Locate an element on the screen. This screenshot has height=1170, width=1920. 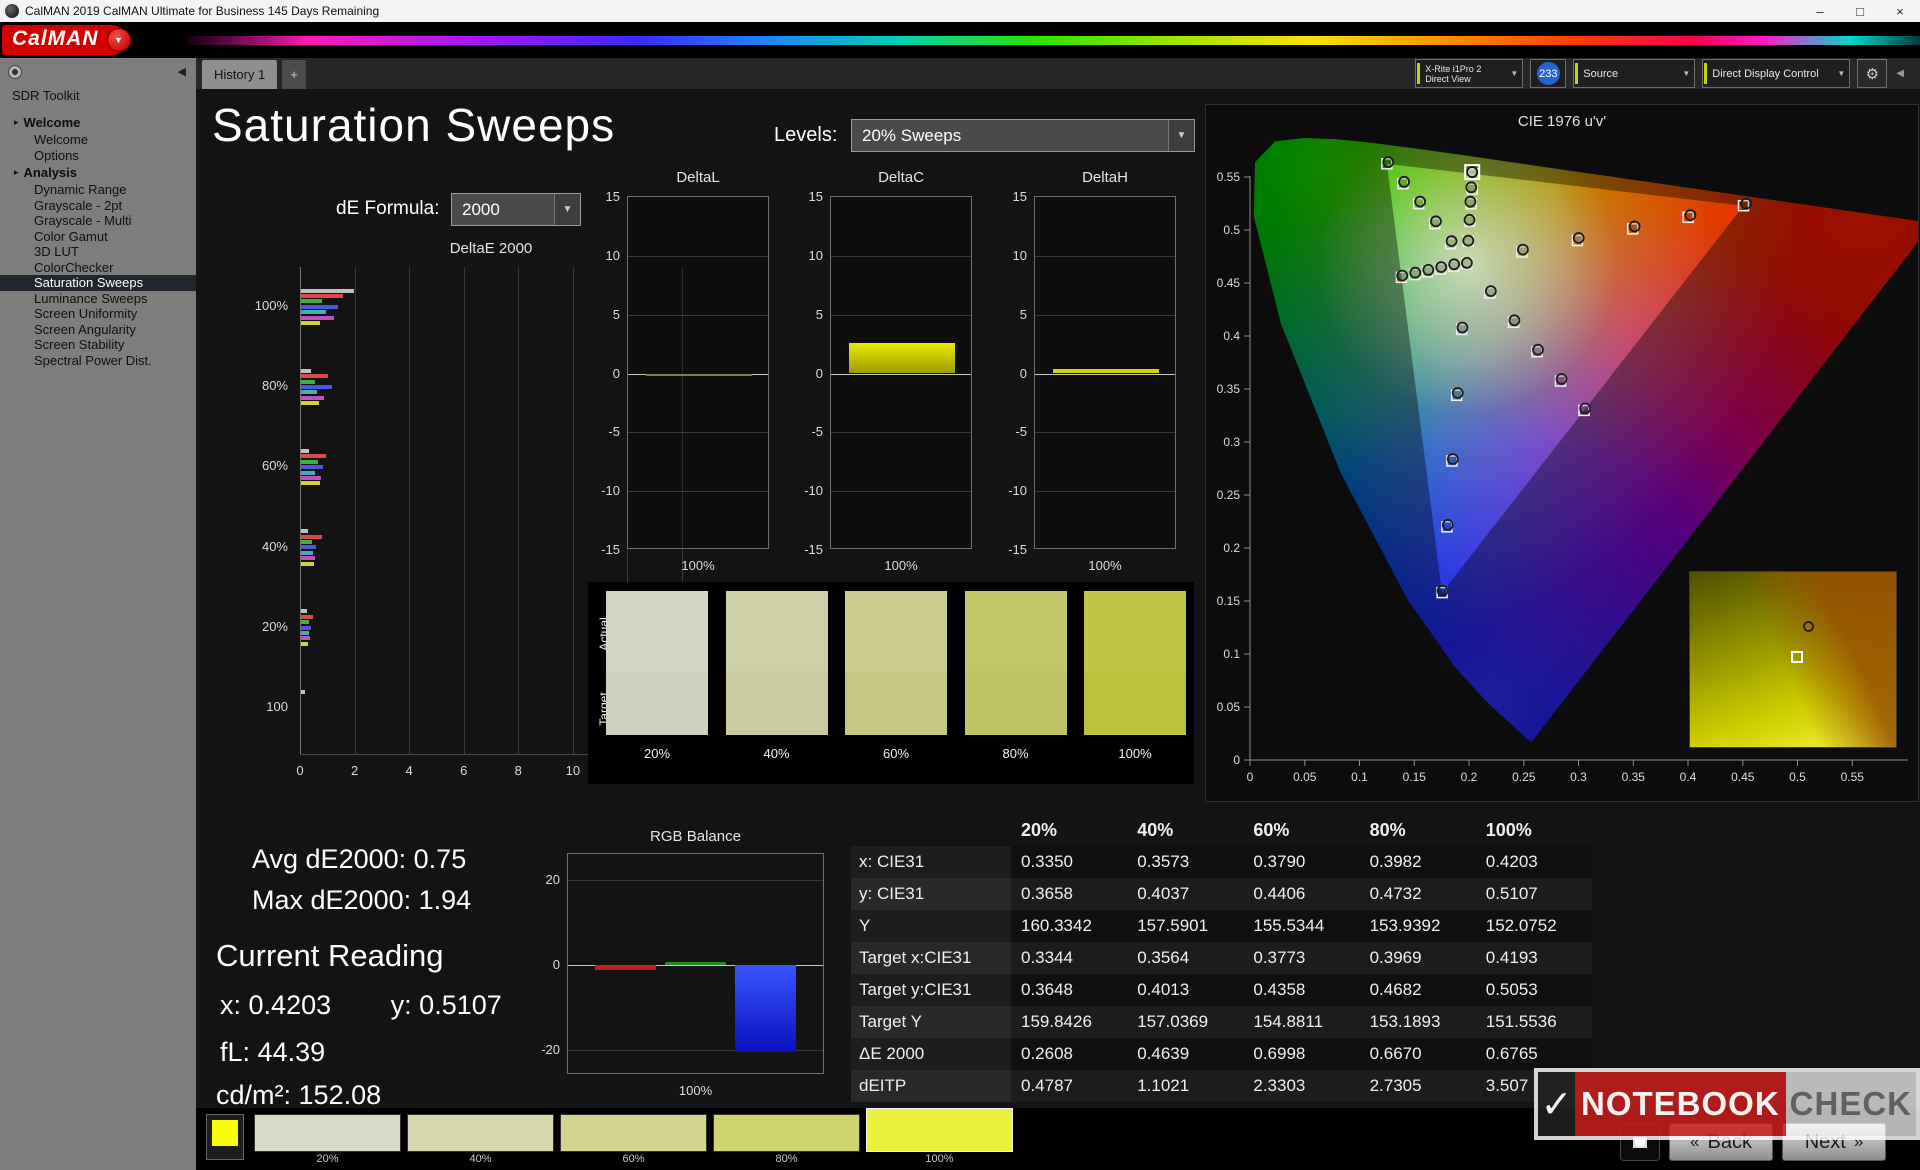
sidebar-item-saturation-sweeps: Saturation Sweeps is located at coordinates (98, 283).